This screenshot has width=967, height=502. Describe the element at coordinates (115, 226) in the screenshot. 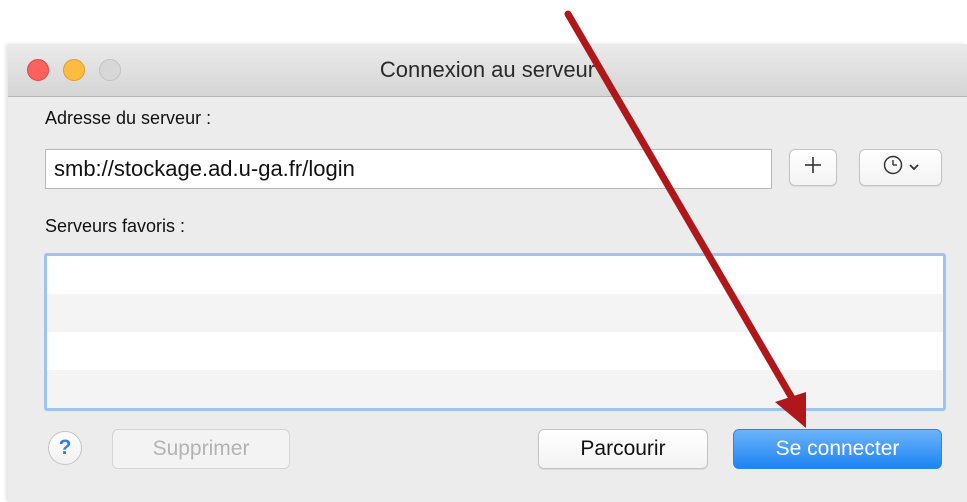

I see `favorite-servers-label: Serveurs favoris :` at that location.